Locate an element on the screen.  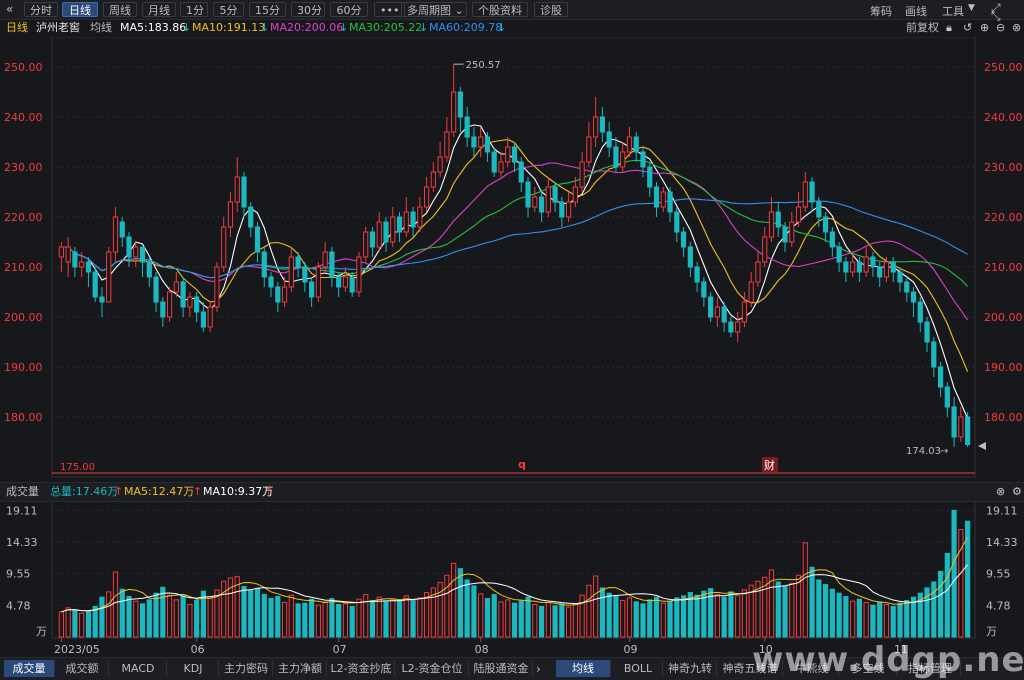
indicator-tab: MACD is located at coordinates (138, 668).